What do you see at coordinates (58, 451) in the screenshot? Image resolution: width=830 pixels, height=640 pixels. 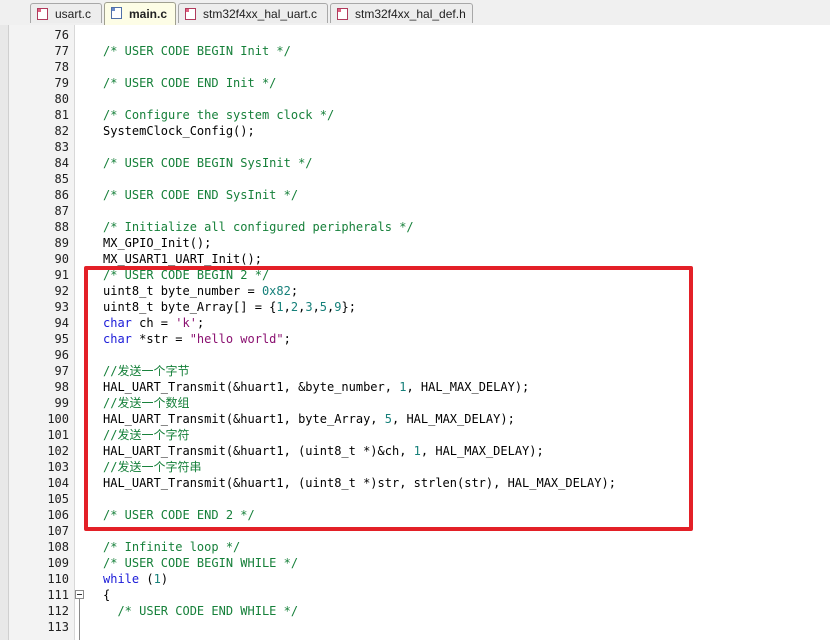 I see `line-number: 102` at bounding box center [58, 451].